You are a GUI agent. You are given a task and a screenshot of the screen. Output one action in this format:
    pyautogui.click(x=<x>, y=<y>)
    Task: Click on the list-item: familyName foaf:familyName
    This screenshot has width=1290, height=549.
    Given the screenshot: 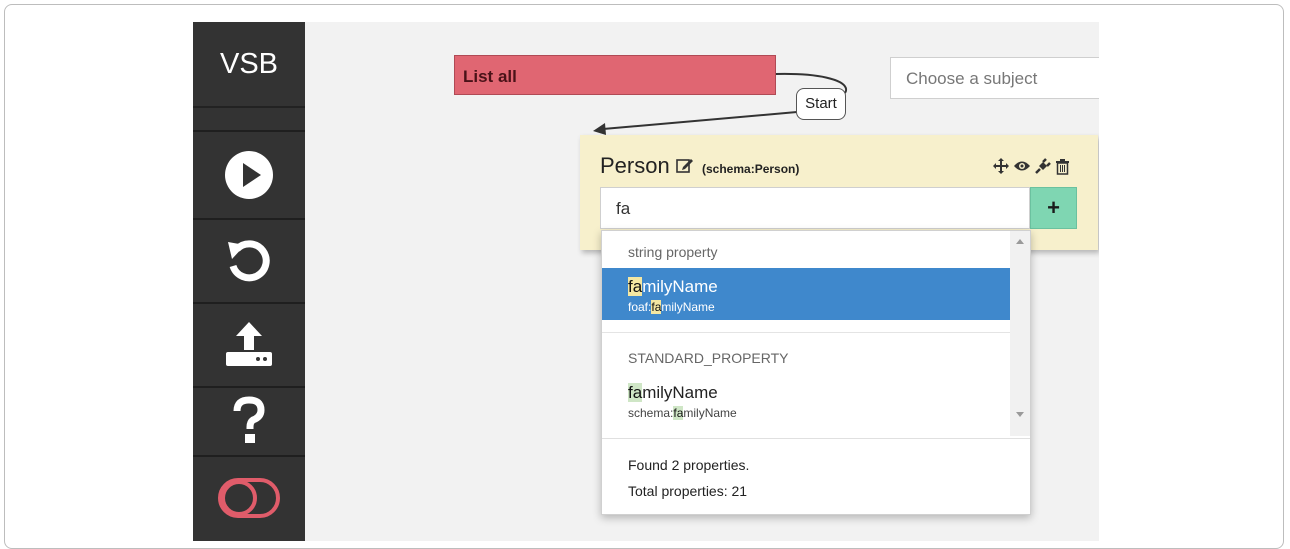 What is the action you would take?
    pyautogui.click(x=806, y=294)
    